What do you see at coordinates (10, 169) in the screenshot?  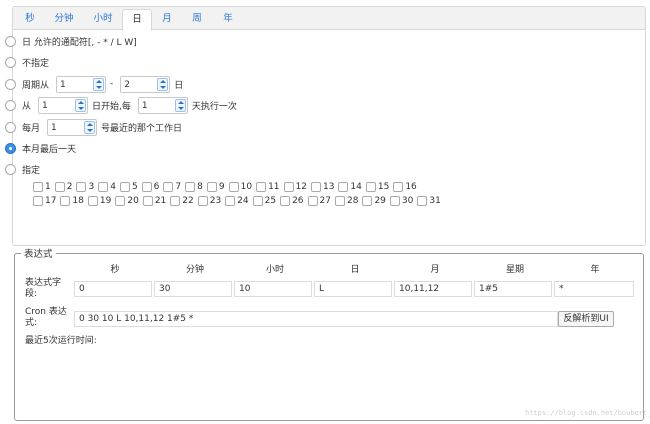 I see `radio-specify` at bounding box center [10, 169].